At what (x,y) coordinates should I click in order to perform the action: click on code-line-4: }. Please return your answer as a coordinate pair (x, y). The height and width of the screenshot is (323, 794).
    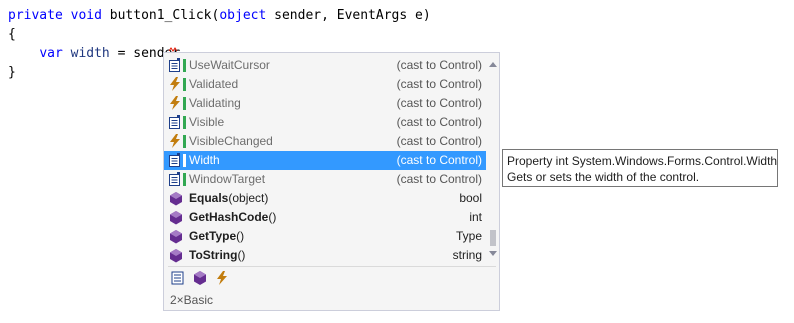
    Looking at the image, I should click on (12, 72).